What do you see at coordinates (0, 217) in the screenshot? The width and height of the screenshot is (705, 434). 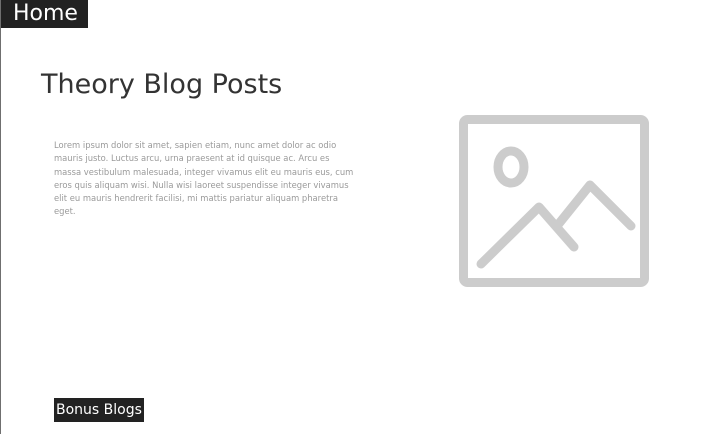 I see `left-edge-divider` at bounding box center [0, 217].